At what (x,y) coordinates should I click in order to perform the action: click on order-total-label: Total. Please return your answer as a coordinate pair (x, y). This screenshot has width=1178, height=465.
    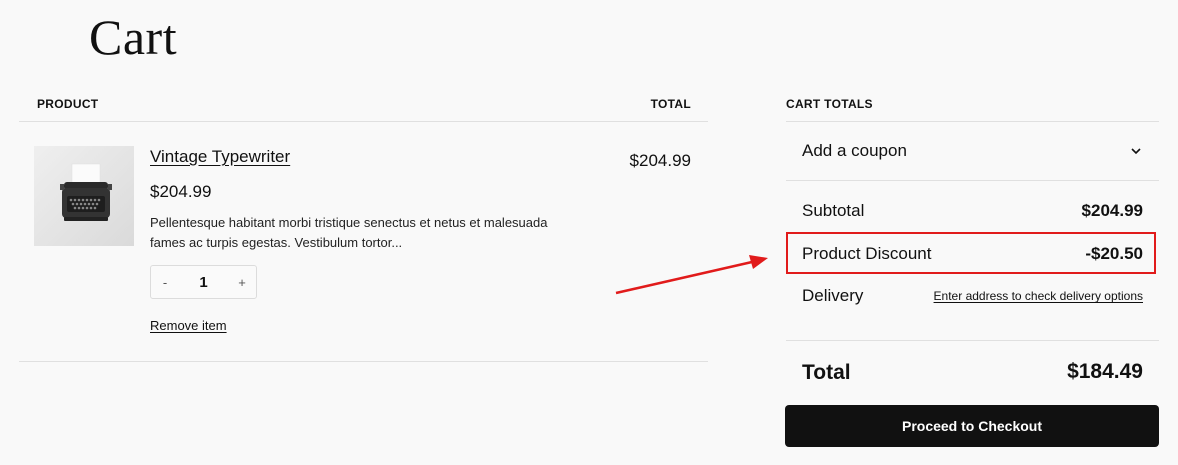
    Looking at the image, I should click on (826, 372).